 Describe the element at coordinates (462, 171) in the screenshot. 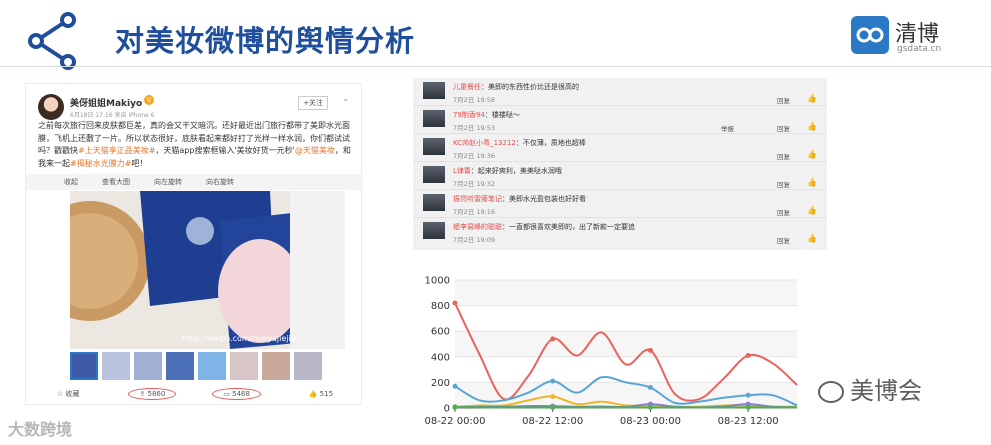

I see `comment-author: L律箐` at that location.